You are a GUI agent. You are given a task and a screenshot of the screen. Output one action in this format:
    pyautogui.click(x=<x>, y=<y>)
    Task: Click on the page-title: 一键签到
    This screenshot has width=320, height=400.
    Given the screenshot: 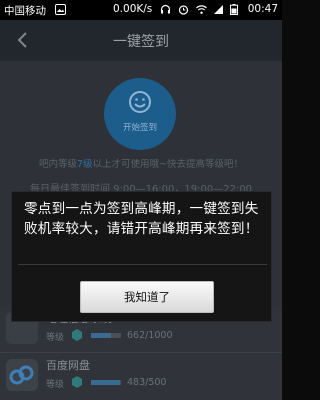 What is the action you would take?
    pyautogui.click(x=141, y=42)
    